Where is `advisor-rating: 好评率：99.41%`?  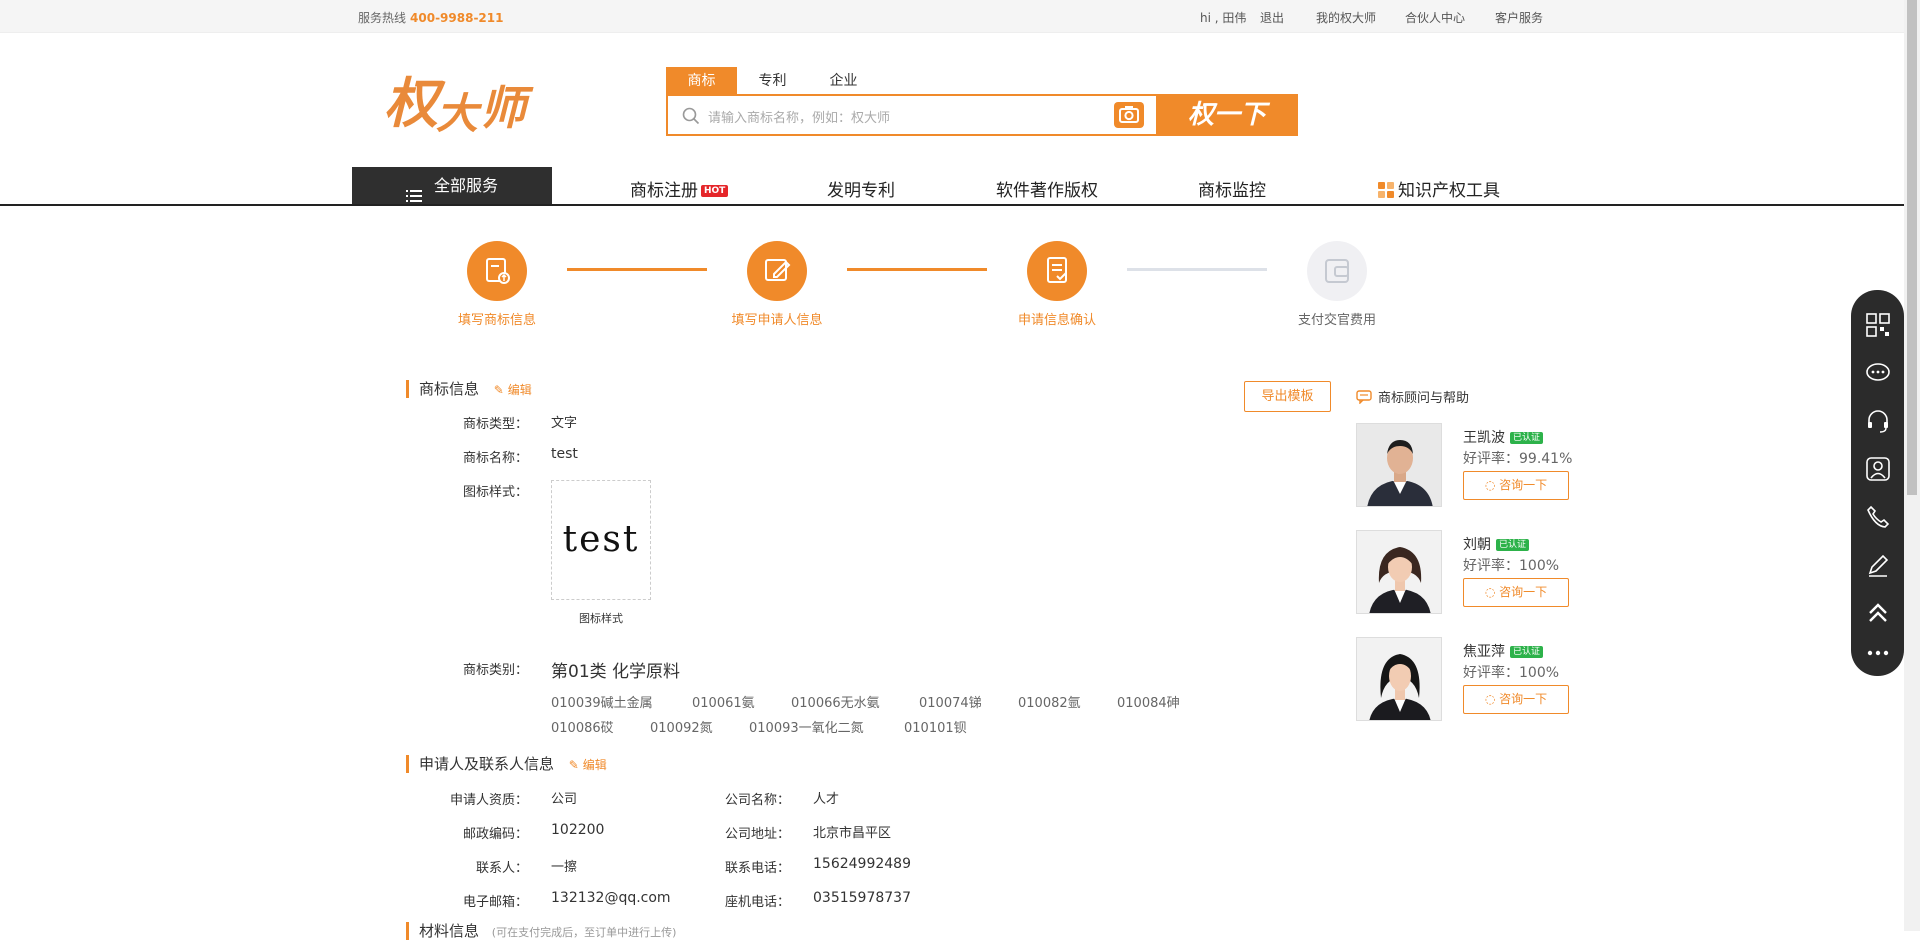
advisor-rating: 好评率：99.41% is located at coordinates (1517, 458).